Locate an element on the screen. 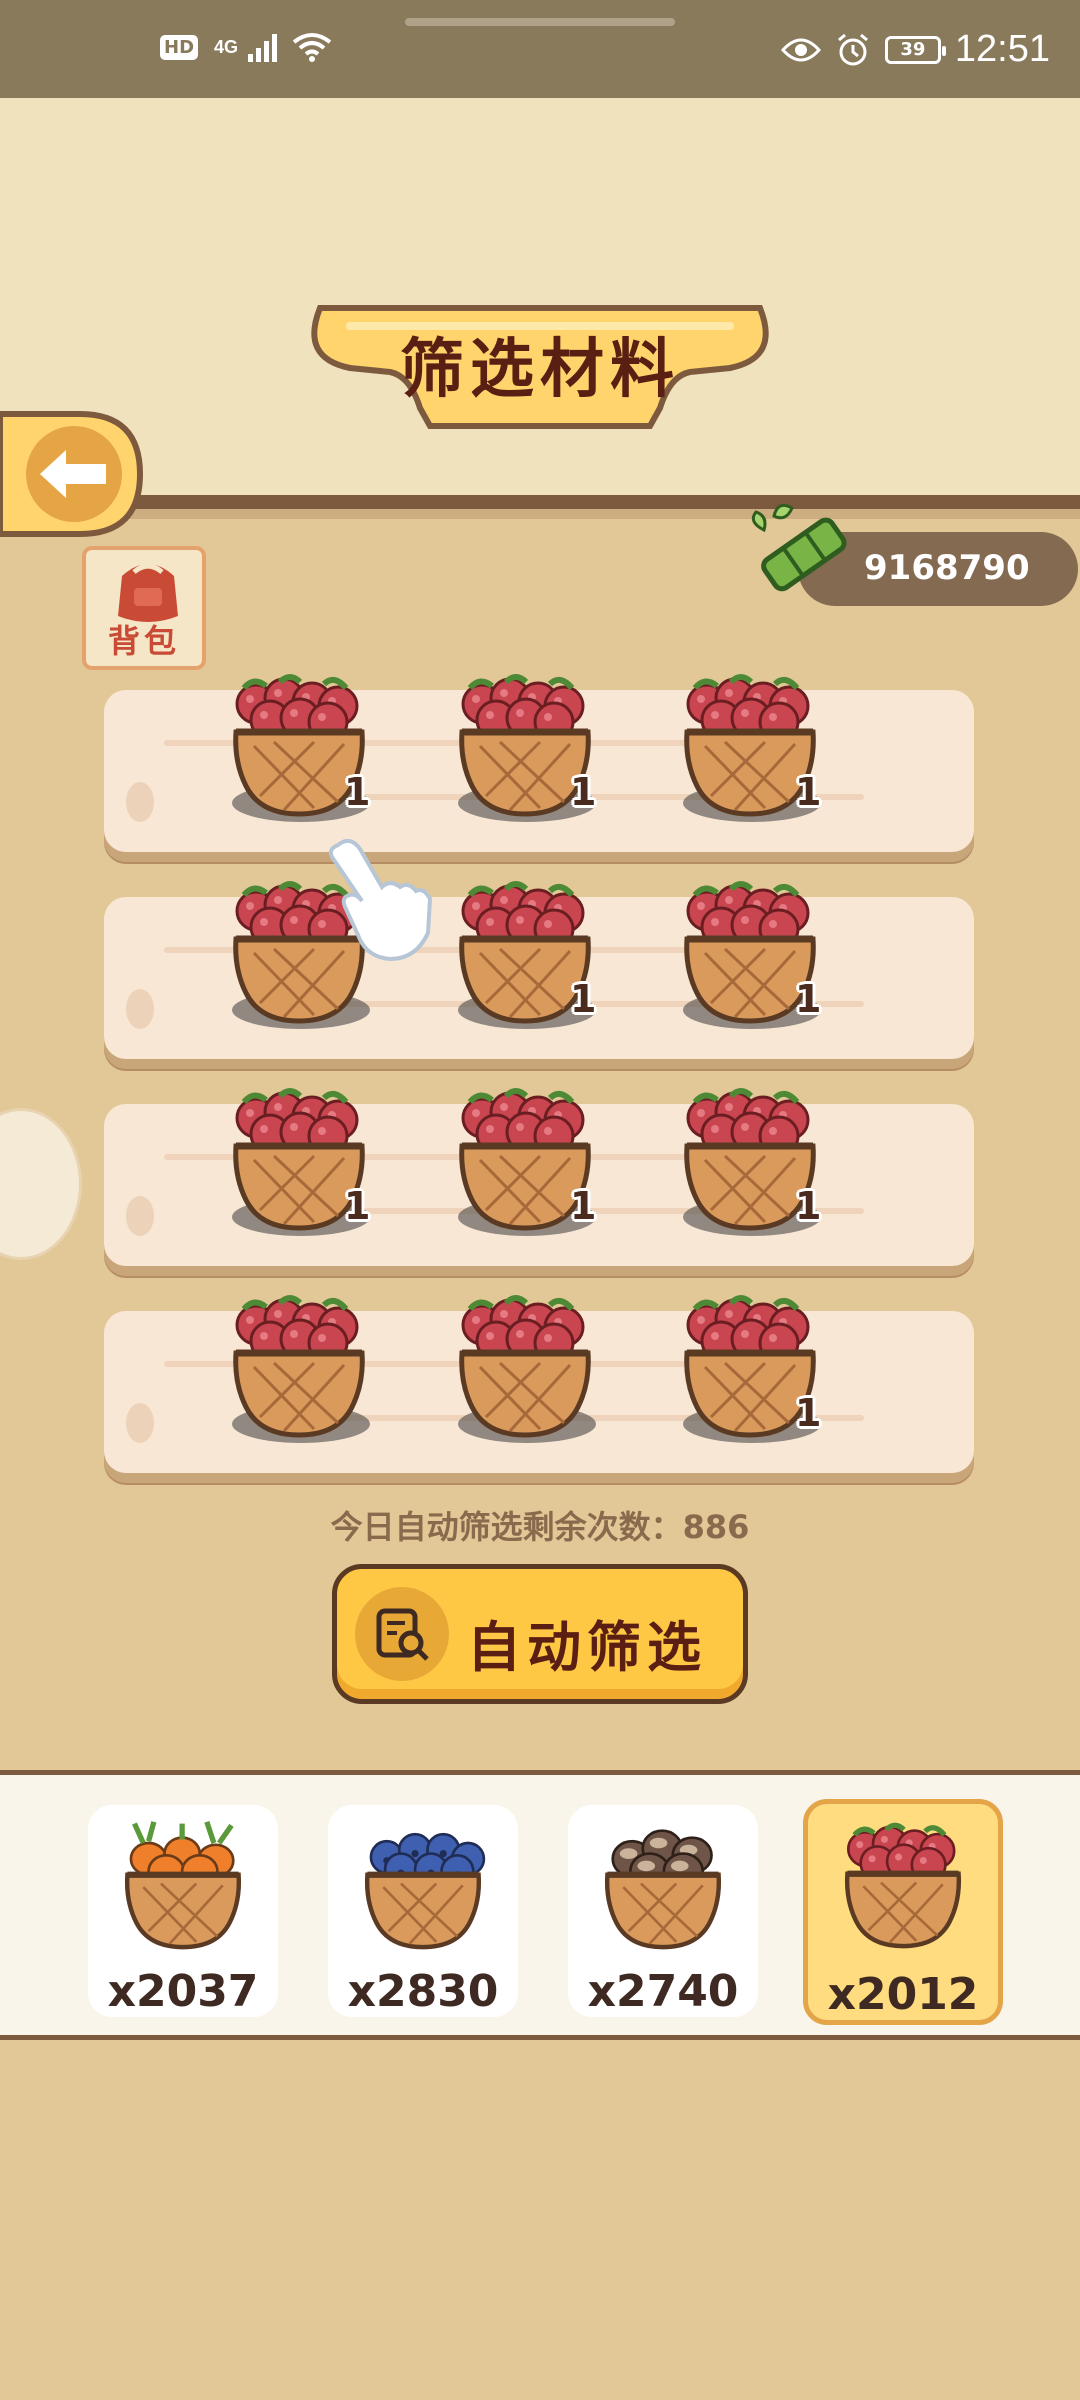  backpack-icon is located at coordinates (148, 592).